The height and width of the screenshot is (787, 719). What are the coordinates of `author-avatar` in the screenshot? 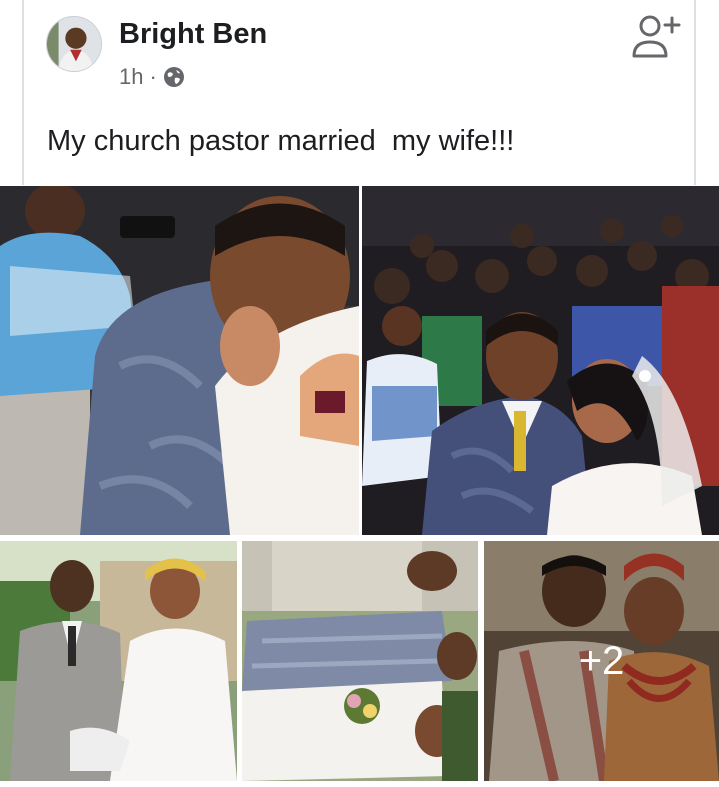 It's located at (74, 44).